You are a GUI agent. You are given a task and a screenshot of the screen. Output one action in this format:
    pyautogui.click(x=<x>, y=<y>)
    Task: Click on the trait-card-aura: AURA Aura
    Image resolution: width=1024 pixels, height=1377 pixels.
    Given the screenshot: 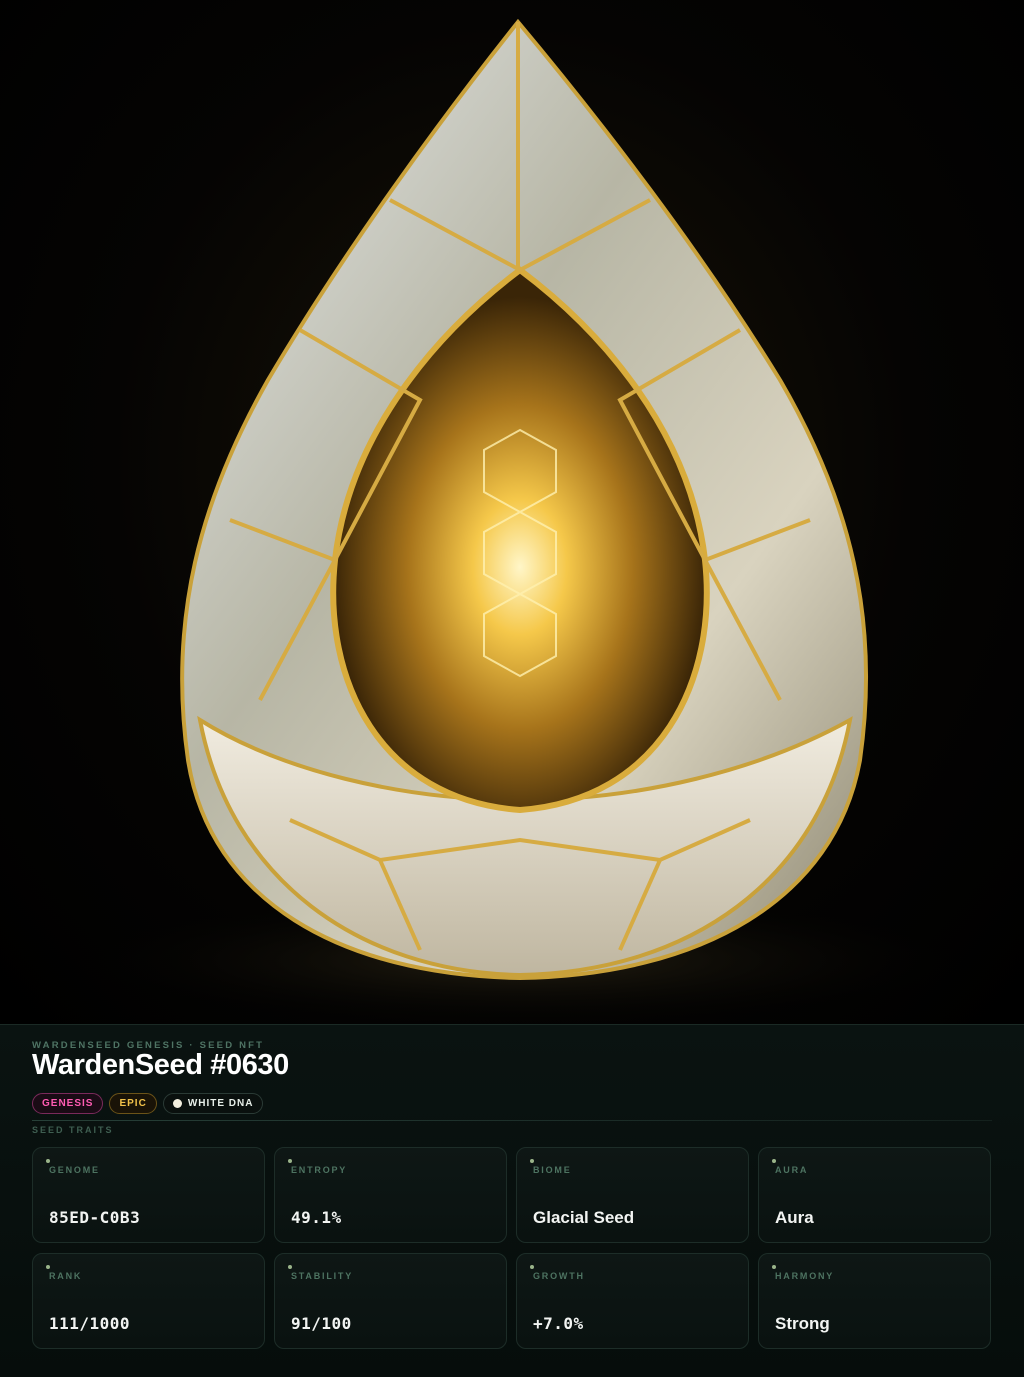 What is the action you would take?
    pyautogui.click(x=874, y=1195)
    